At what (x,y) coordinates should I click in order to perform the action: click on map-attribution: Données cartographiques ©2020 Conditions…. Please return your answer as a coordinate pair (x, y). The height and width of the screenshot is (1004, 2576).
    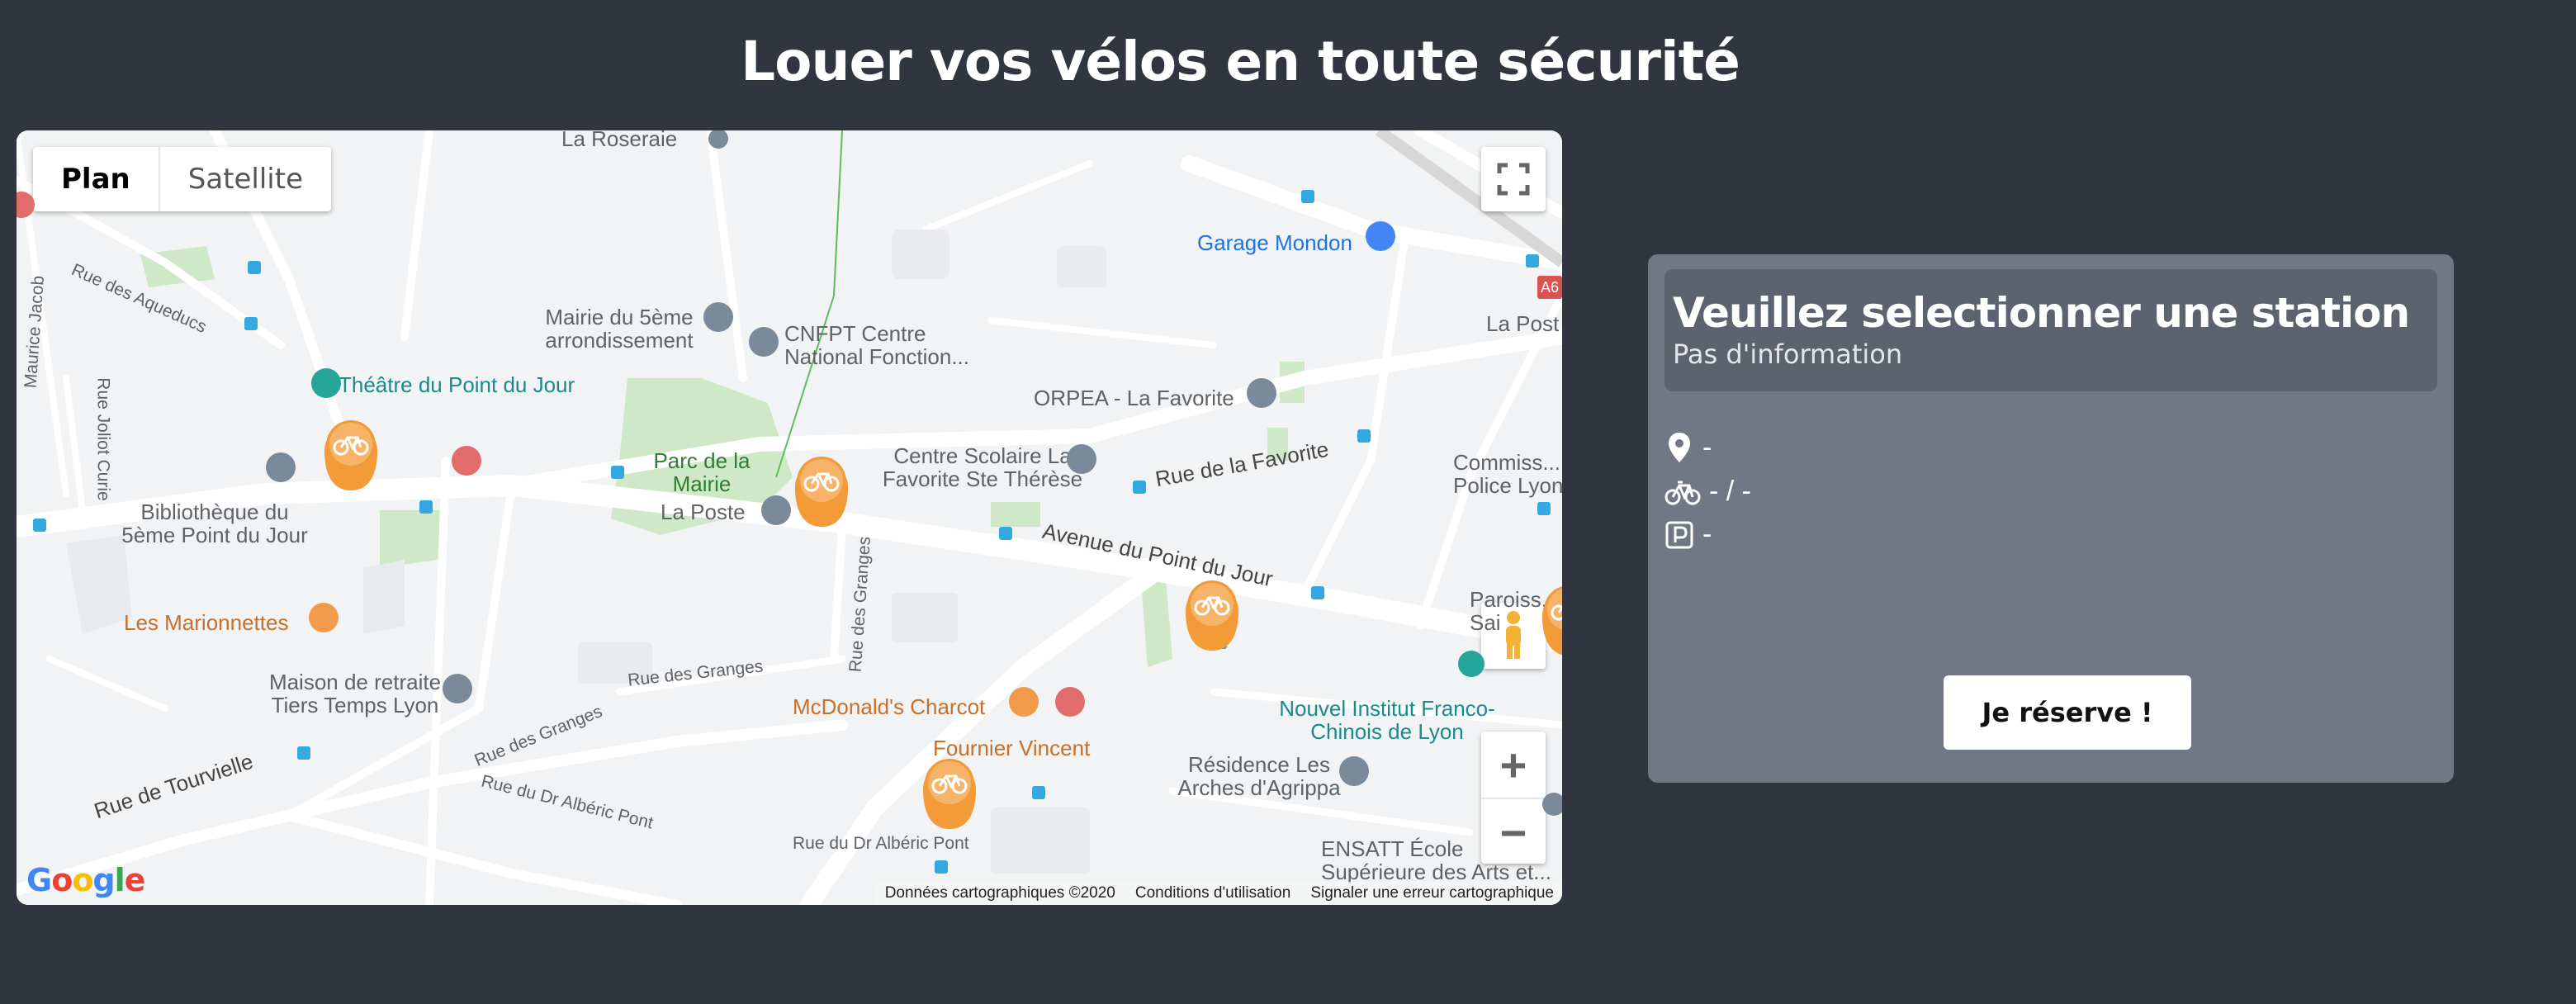
    Looking at the image, I should click on (1219, 894).